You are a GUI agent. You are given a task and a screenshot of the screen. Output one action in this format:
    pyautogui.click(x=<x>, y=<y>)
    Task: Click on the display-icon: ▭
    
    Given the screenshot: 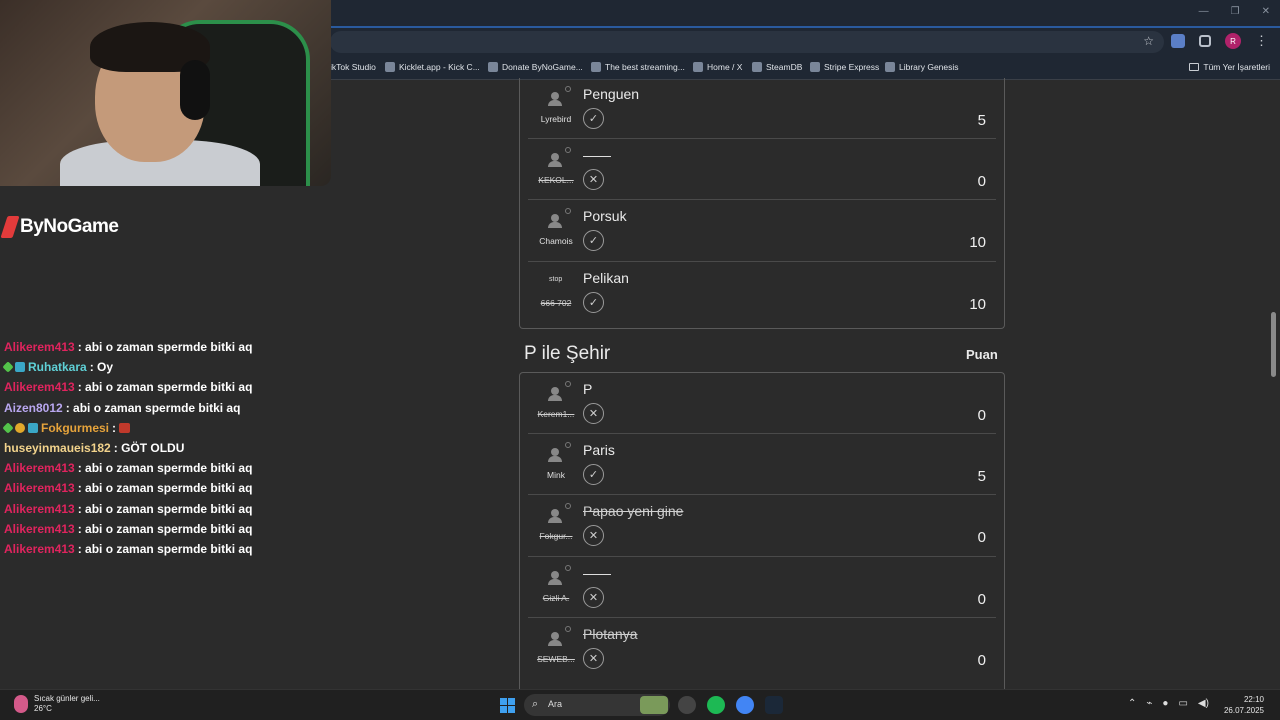 What is the action you would take?
    pyautogui.click(x=1182, y=703)
    